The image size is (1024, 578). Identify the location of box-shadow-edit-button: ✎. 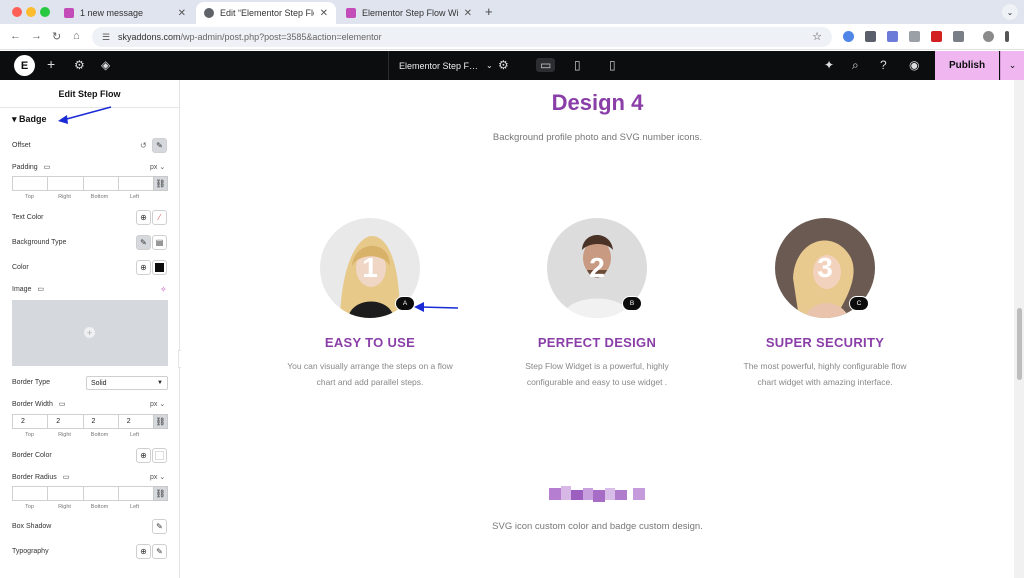
(159, 526).